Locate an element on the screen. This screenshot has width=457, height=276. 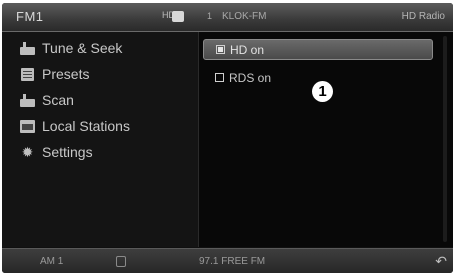
menu-item-local-stations: Local Stations is located at coordinates (109, 126).